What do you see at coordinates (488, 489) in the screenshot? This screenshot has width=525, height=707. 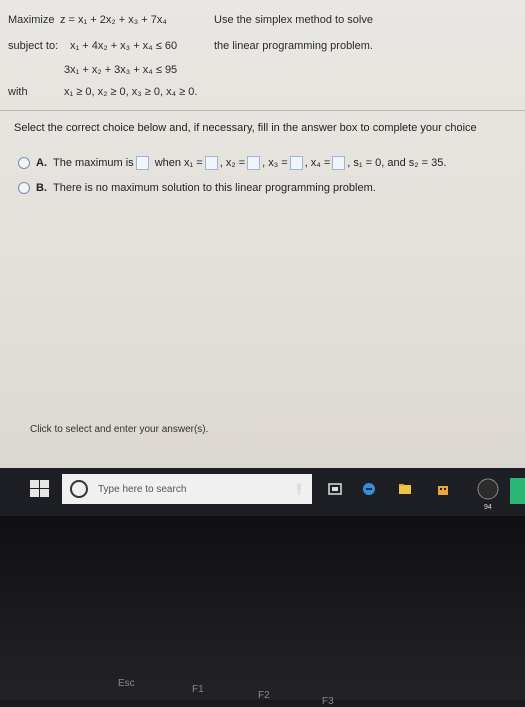 I see `app-badge-icon` at bounding box center [488, 489].